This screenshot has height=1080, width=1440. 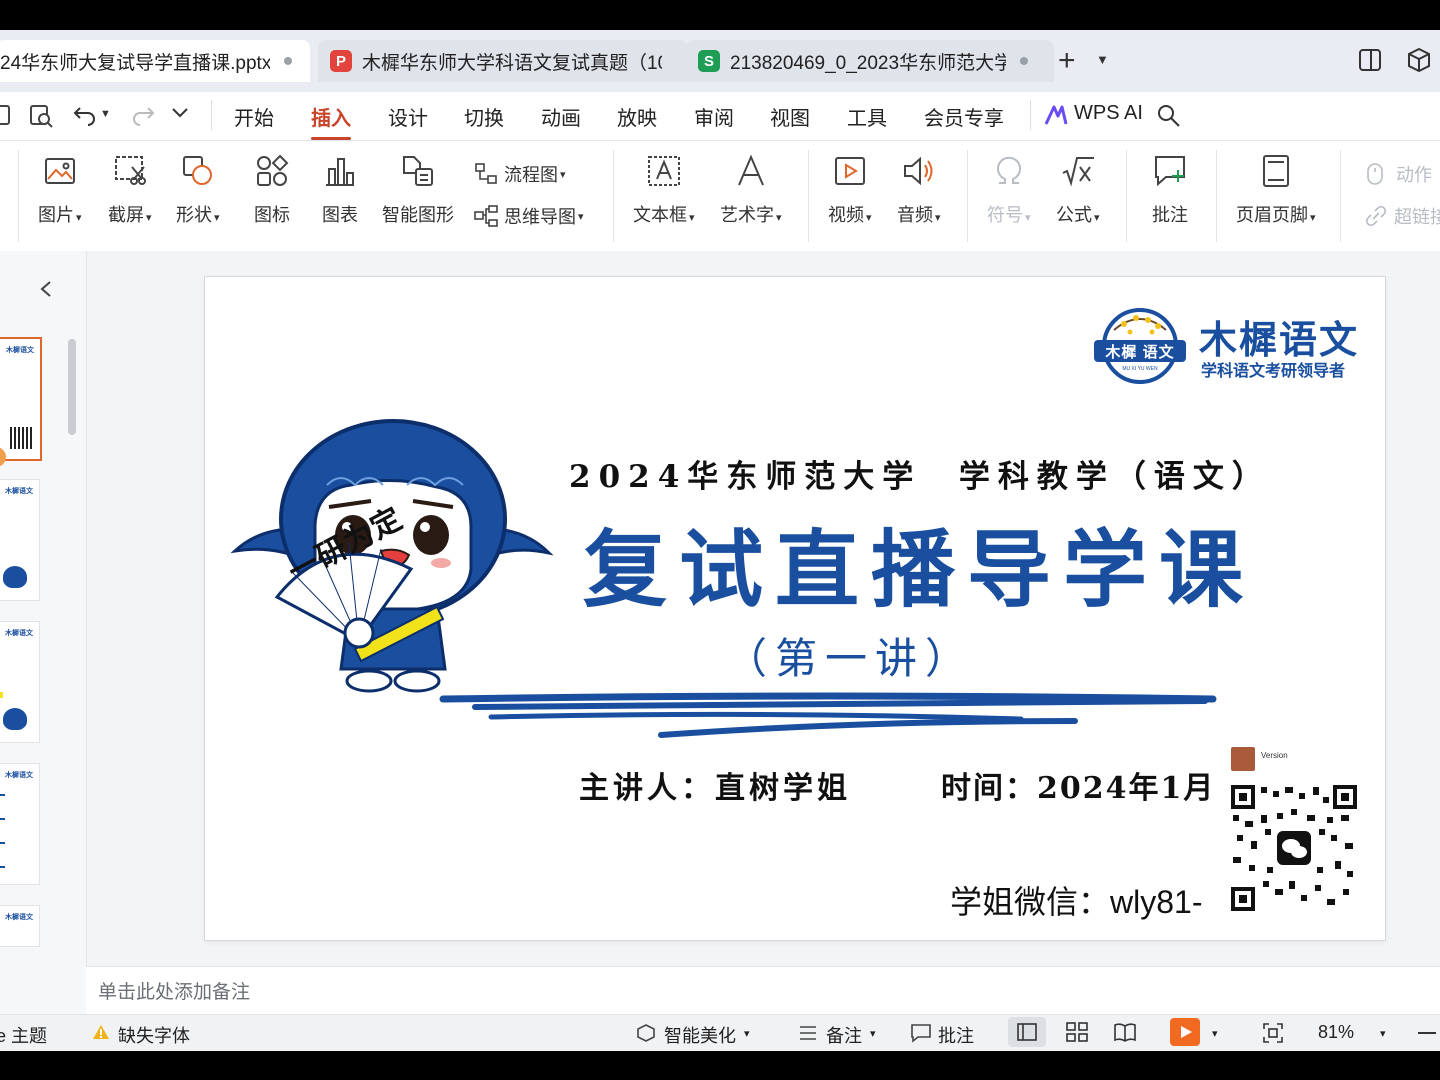 What do you see at coordinates (1078, 190) in the screenshot?
I see `insert-formula-button: 公式 ▾` at bounding box center [1078, 190].